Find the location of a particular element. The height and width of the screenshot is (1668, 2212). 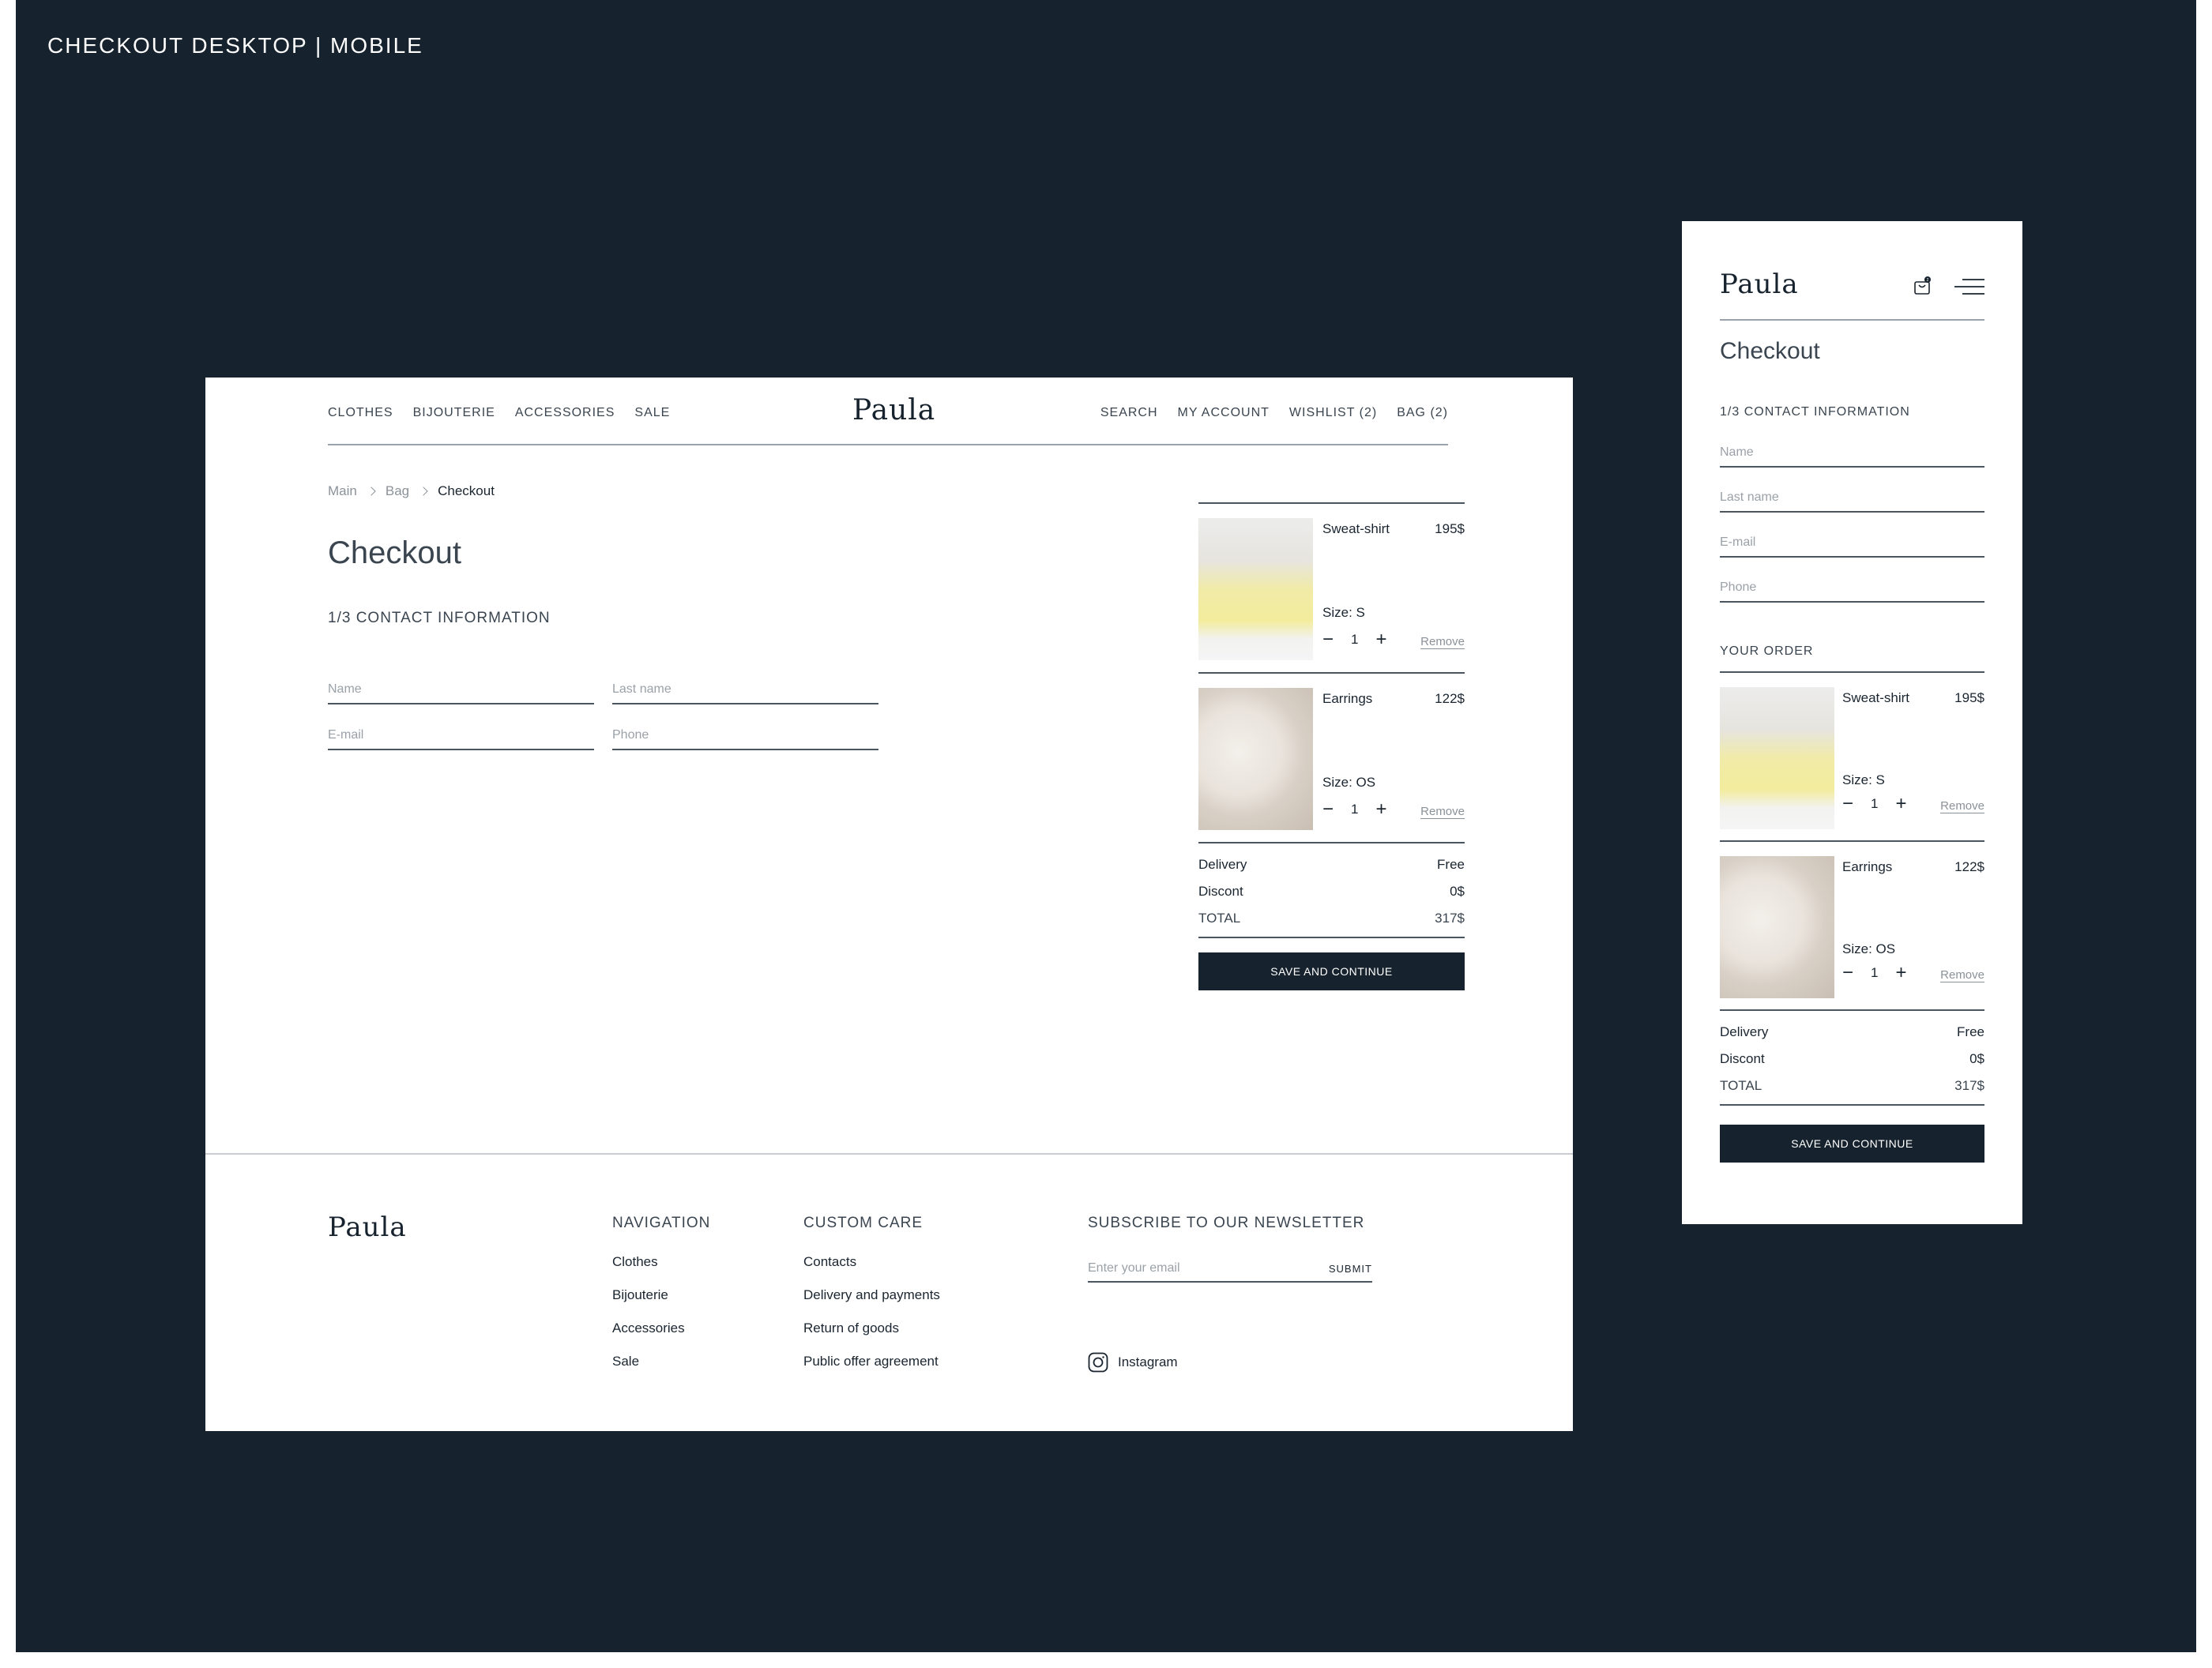

discount-row: Discont 0$ is located at coordinates (1332, 891).